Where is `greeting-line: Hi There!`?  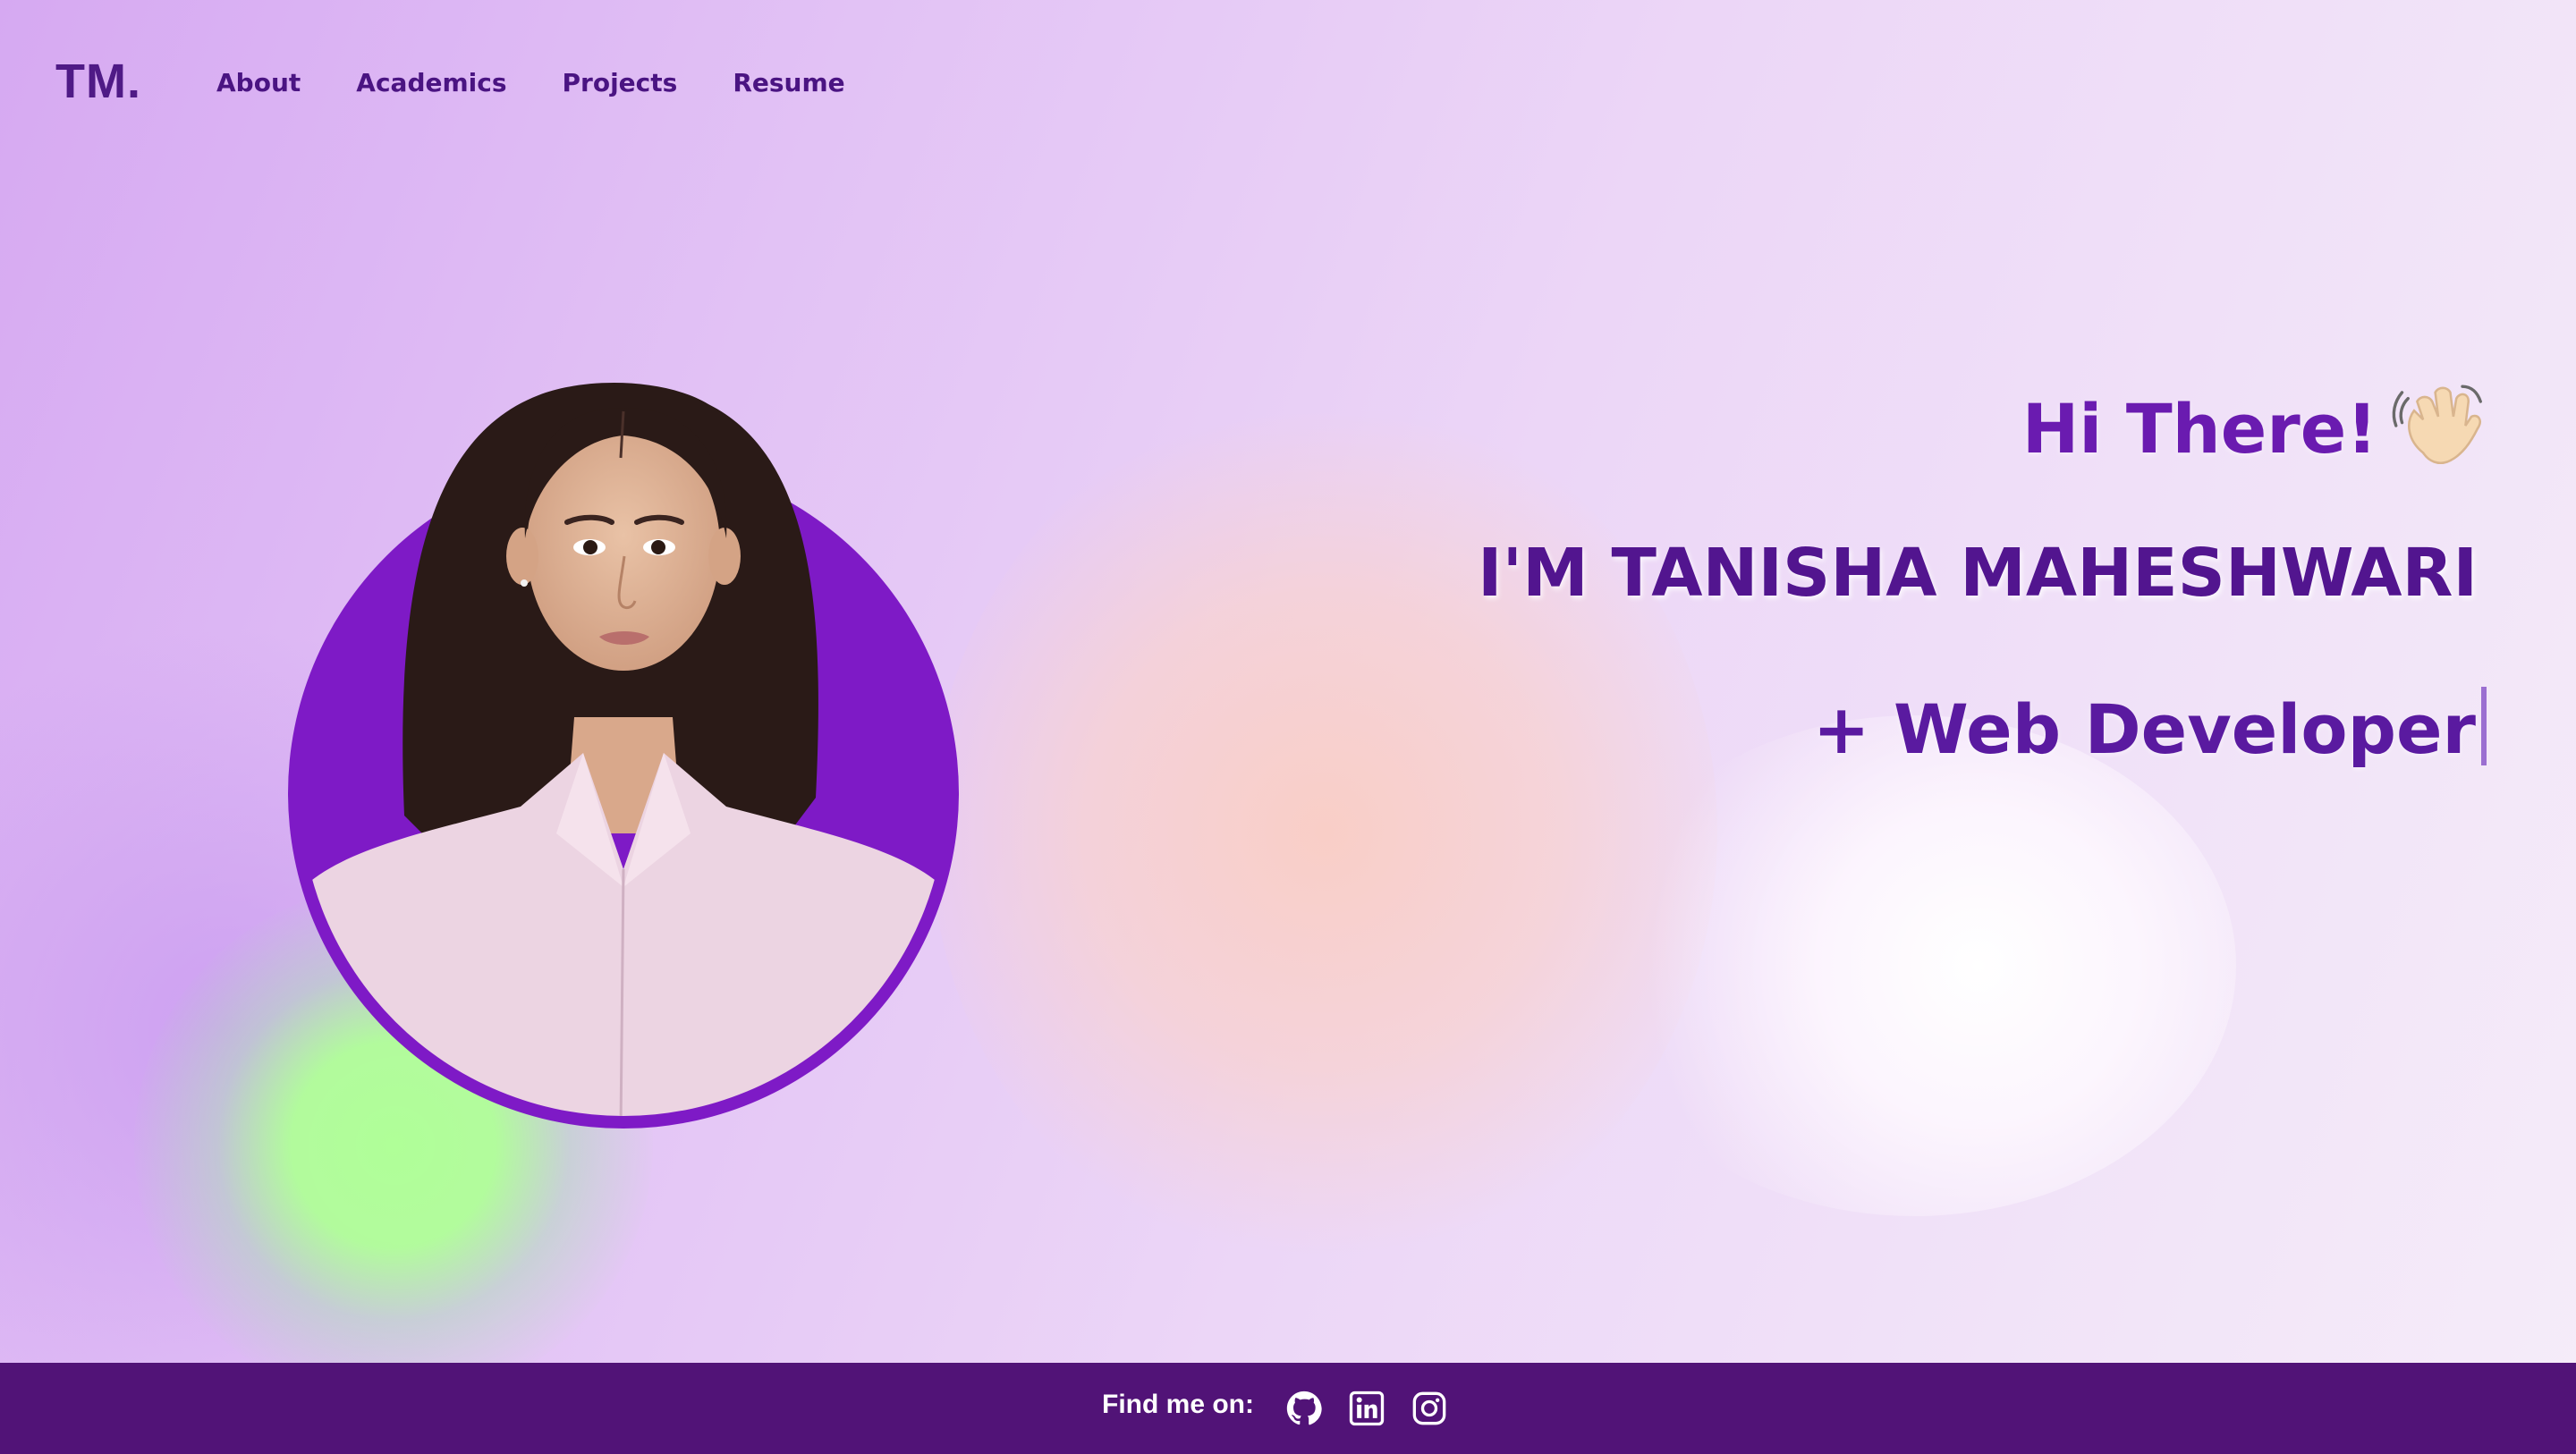 greeting-line: Hi There! is located at coordinates (2254, 433).